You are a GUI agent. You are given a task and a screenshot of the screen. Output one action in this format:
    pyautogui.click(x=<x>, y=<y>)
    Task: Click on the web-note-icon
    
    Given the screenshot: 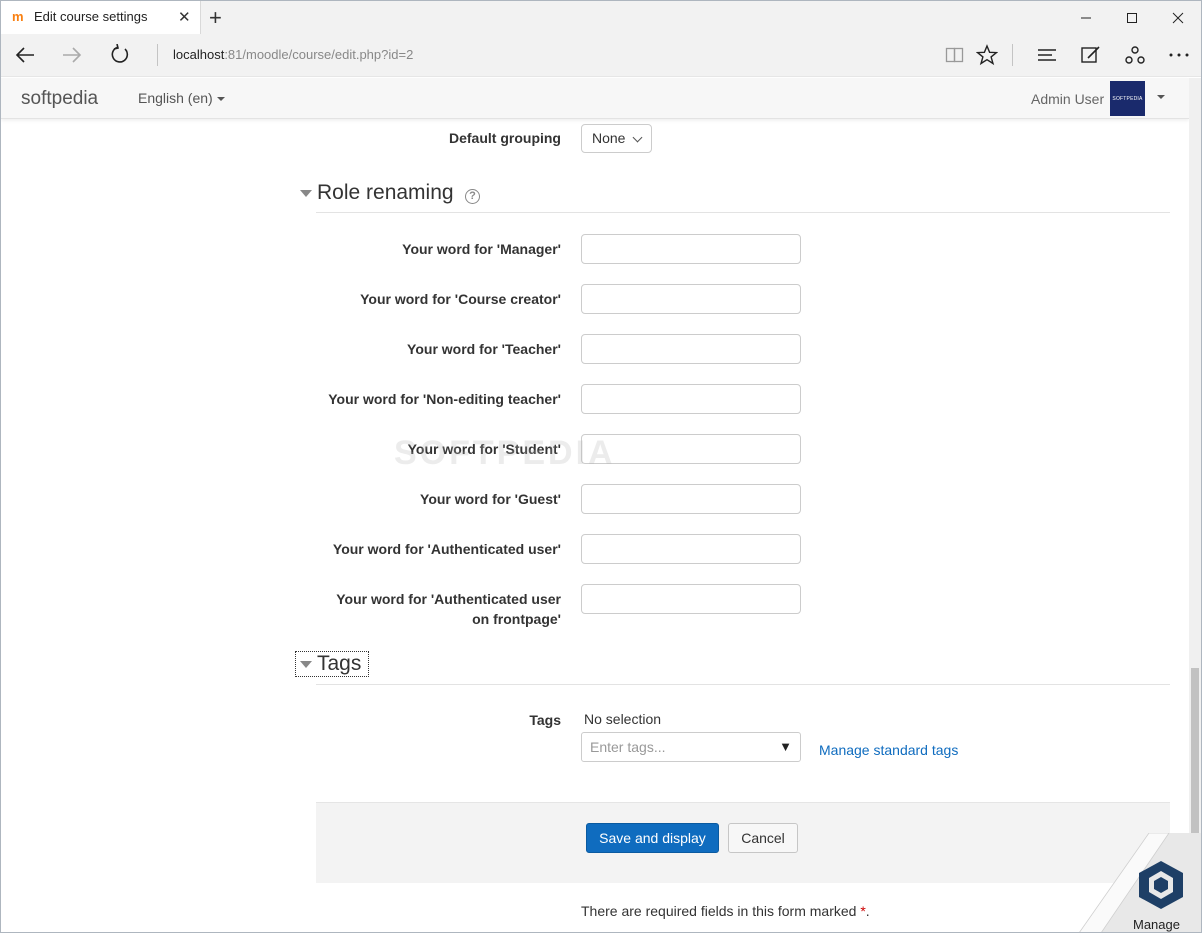 What is the action you would take?
    pyautogui.click(x=1091, y=55)
    